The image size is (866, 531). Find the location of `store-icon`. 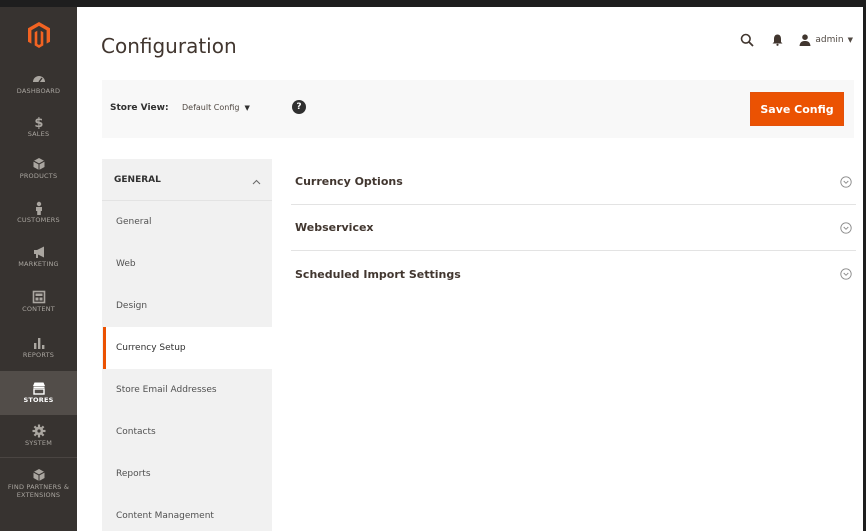

store-icon is located at coordinates (39, 388).